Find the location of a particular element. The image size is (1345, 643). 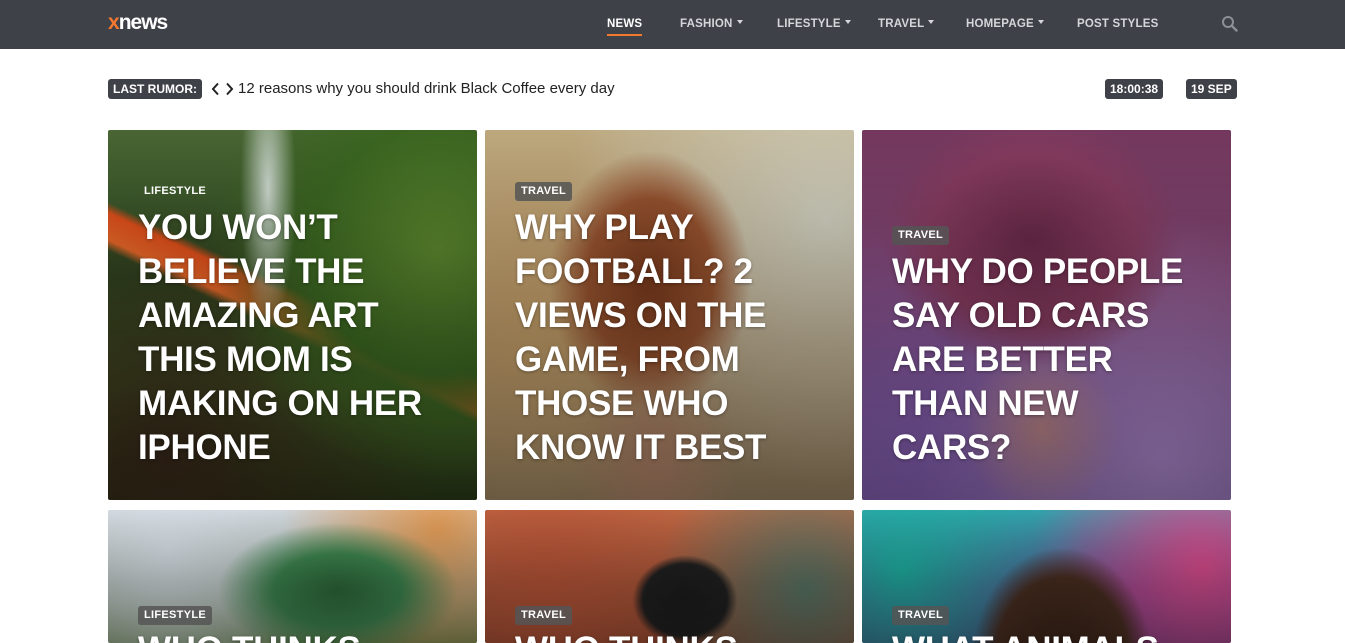

nav-item-label: POST STYLES is located at coordinates (1118, 24).